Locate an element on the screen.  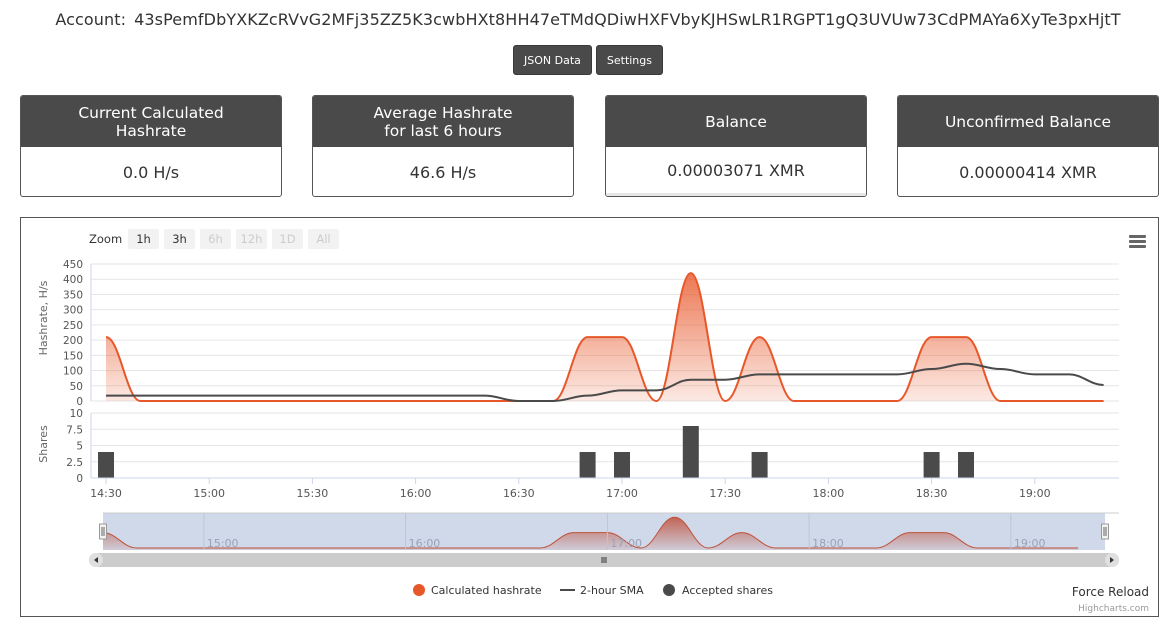
card-title: Average Hashrate for last 6 hours is located at coordinates (443, 121).